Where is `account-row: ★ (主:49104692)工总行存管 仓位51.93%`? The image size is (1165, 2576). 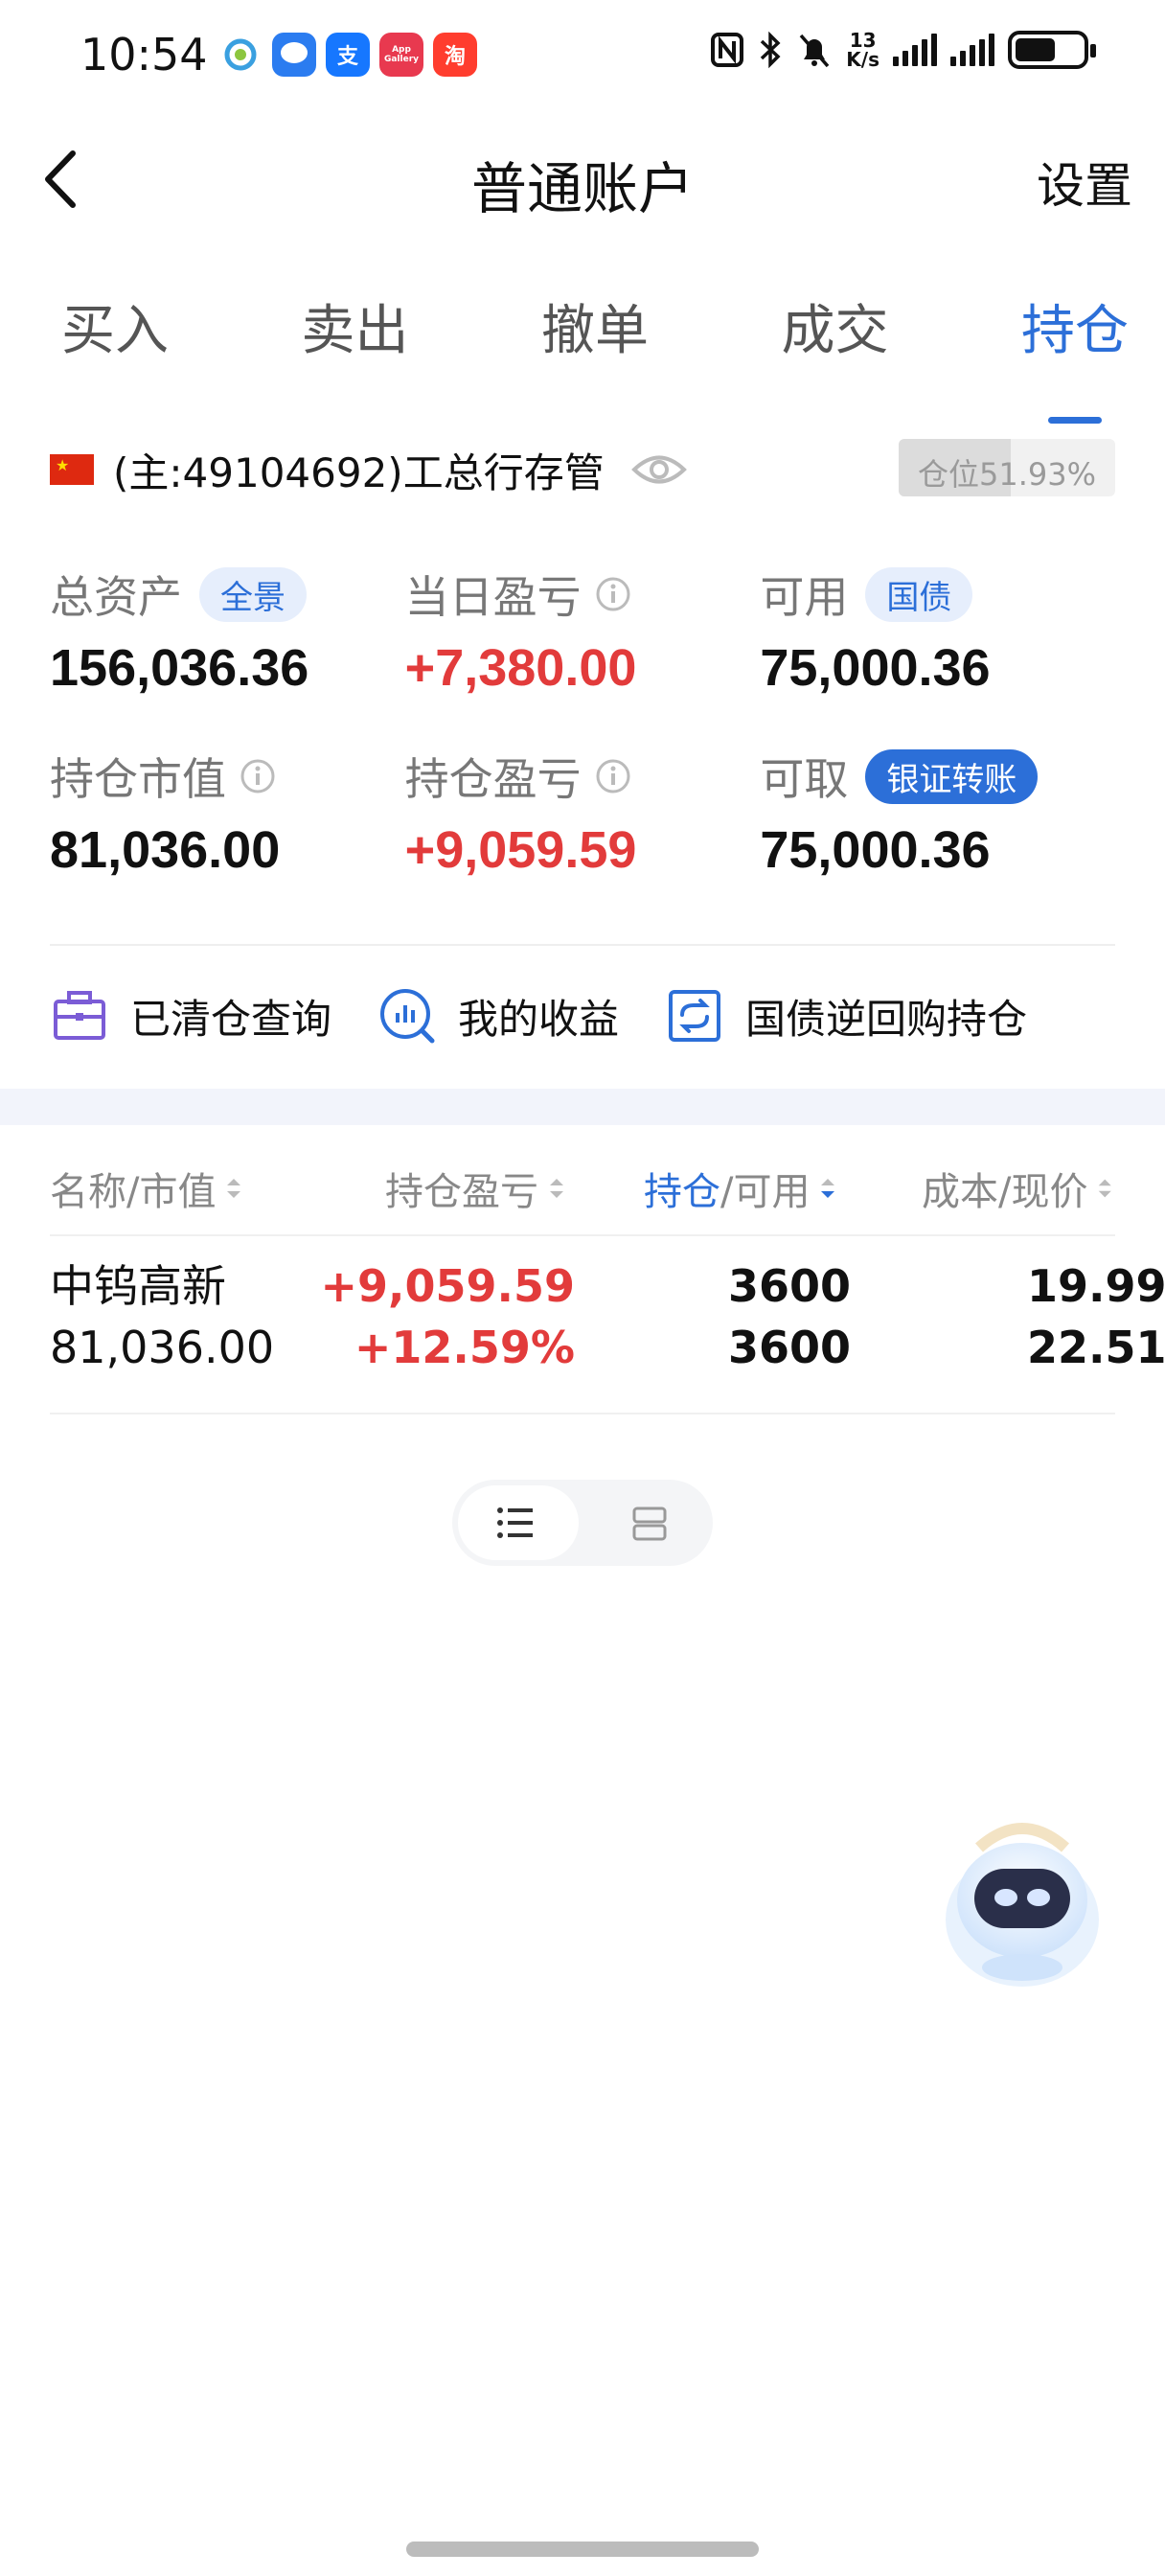
account-row: ★ (主:49104692)工总行存管 仓位51.93% is located at coordinates (582, 469).